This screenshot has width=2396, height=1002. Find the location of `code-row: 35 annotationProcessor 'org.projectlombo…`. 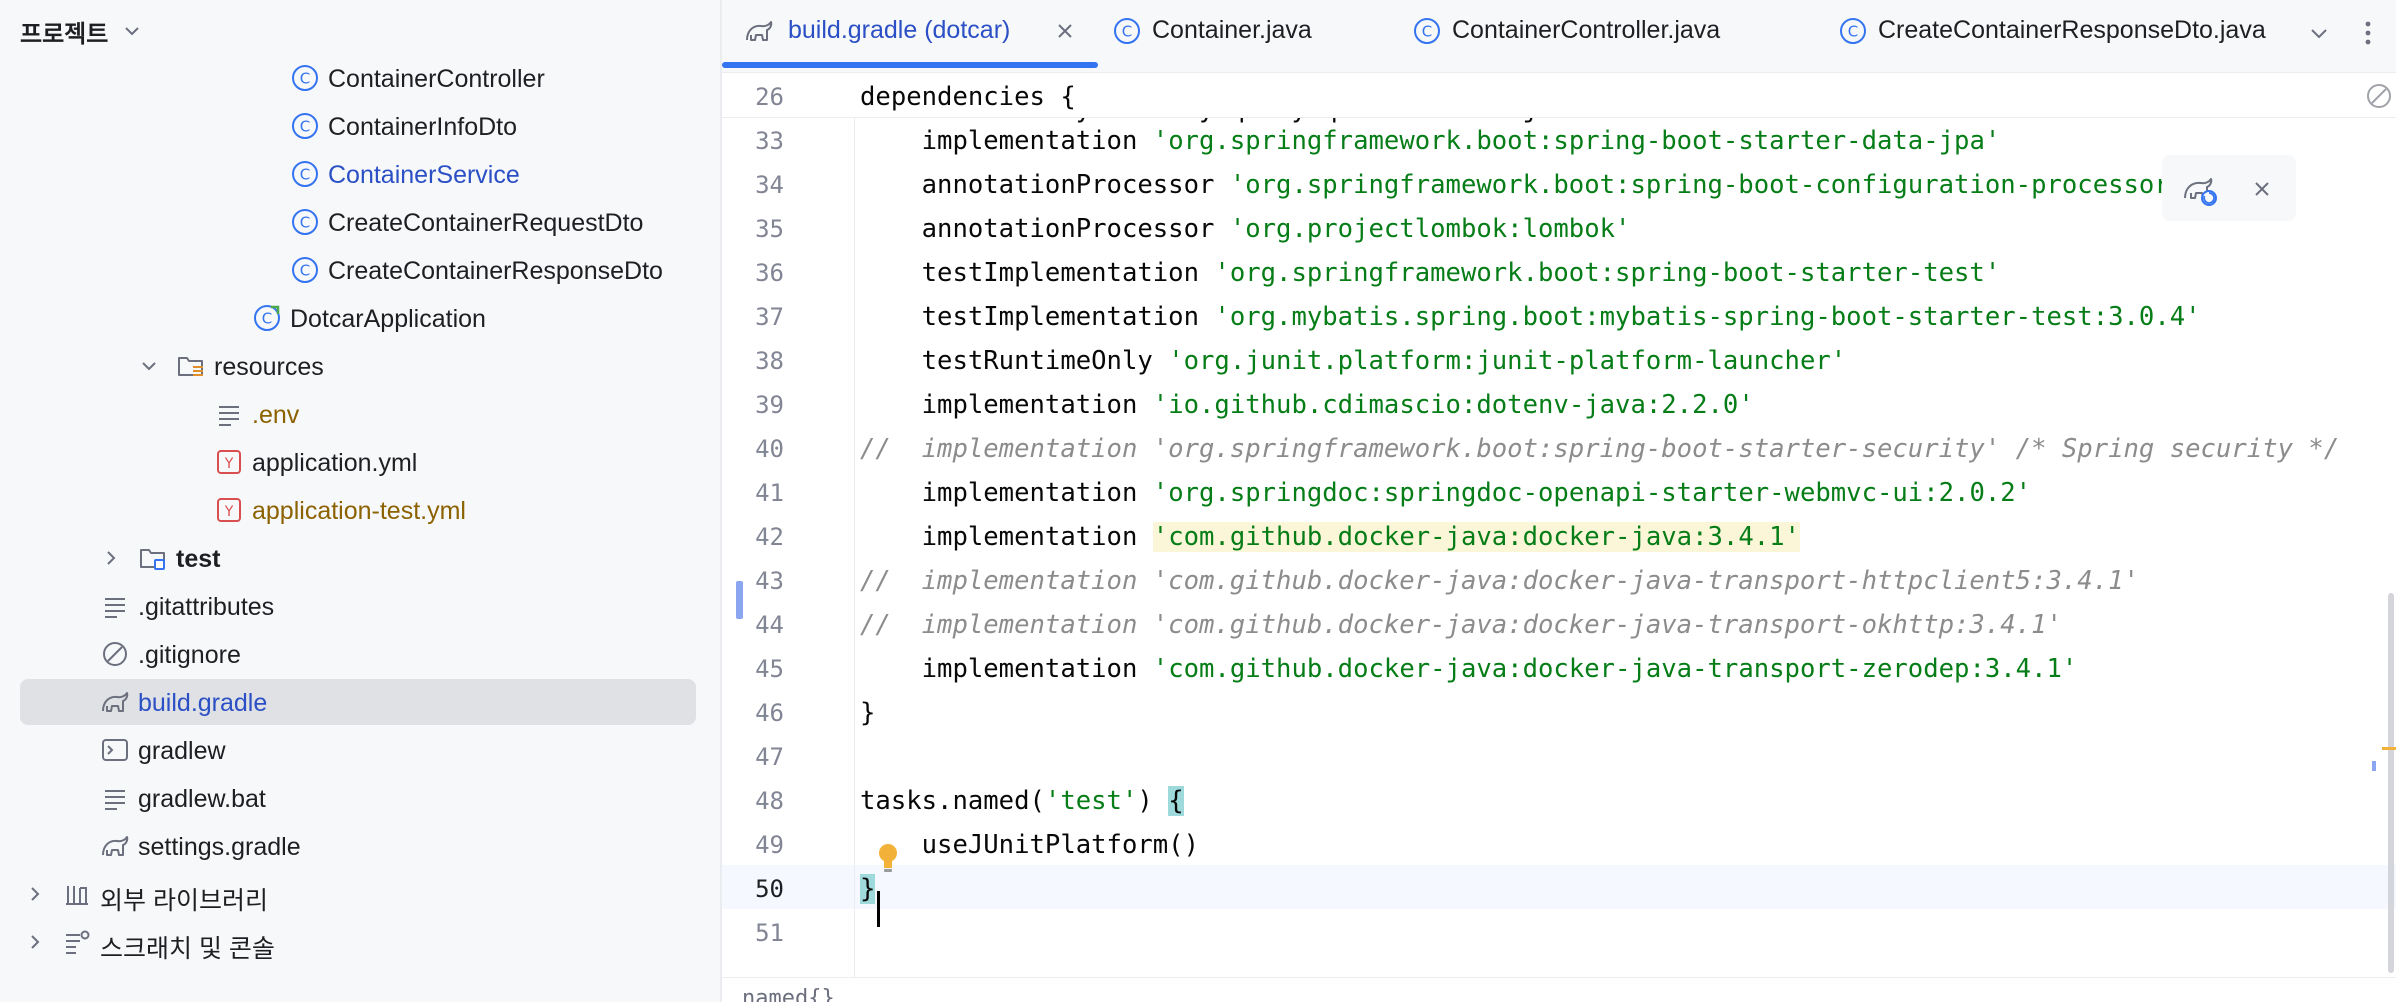

code-row: 35 annotationProcessor 'org.projectlombo… is located at coordinates (1559, 227).